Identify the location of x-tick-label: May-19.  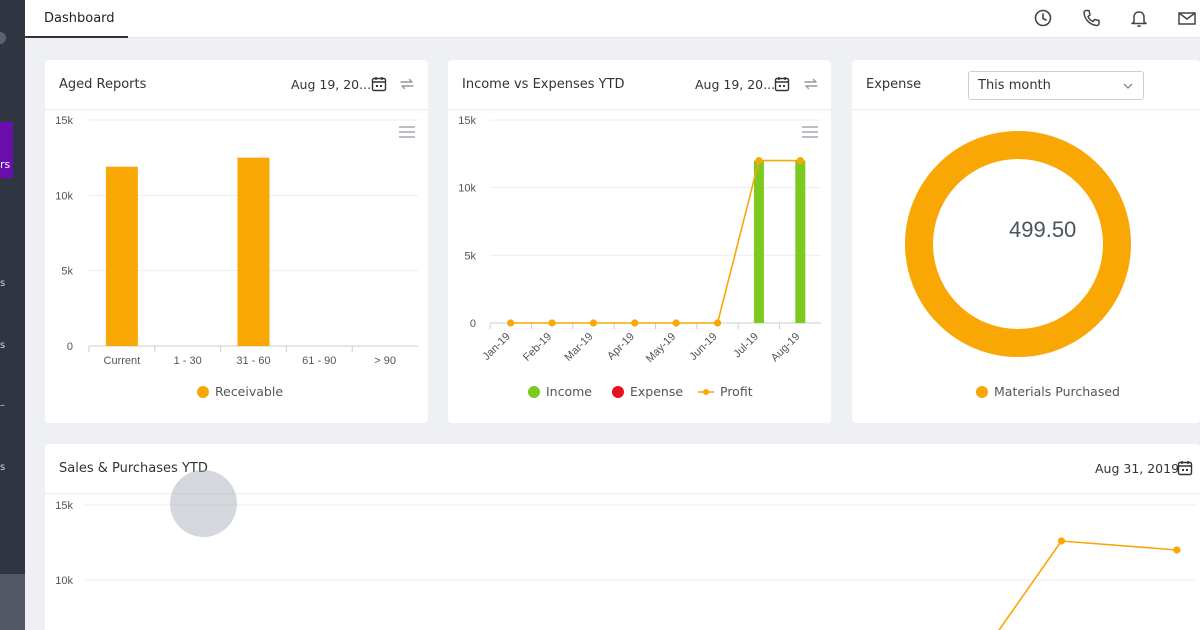
(661, 348).